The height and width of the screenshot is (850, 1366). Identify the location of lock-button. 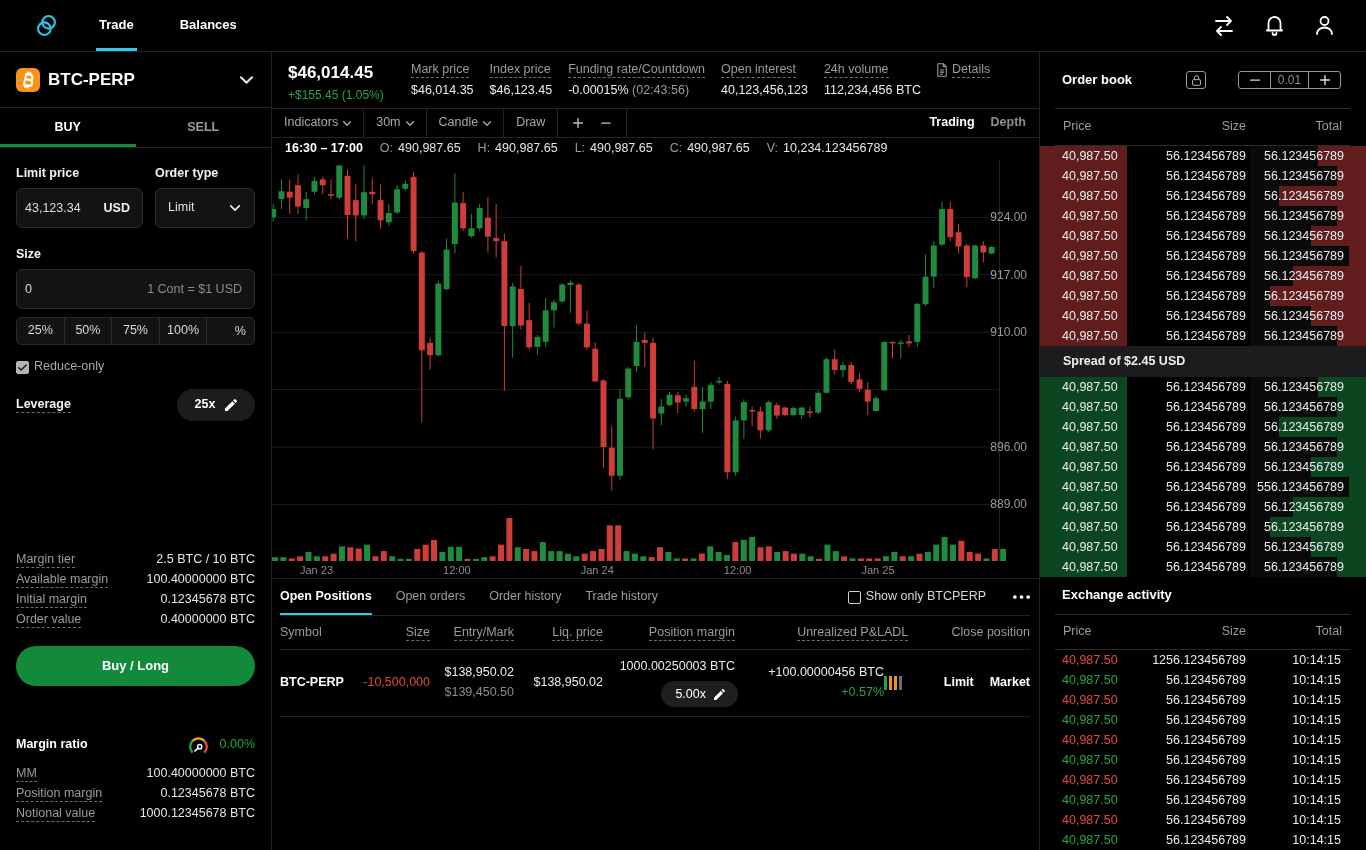
(1196, 80).